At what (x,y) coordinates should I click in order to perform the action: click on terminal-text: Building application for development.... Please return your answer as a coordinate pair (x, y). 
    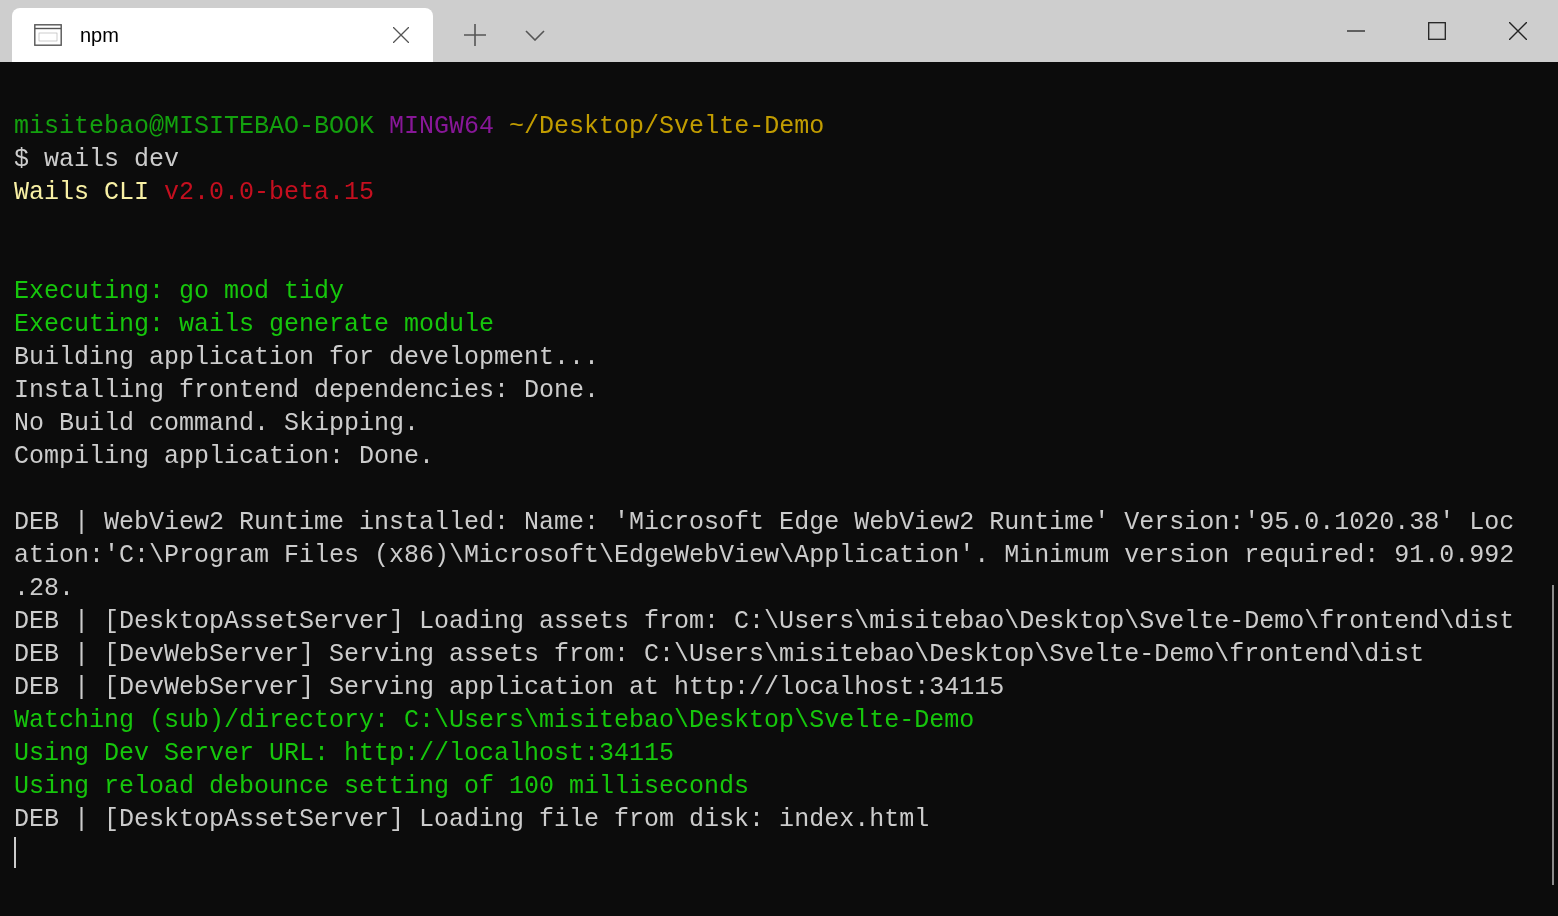
    Looking at the image, I should click on (307, 358).